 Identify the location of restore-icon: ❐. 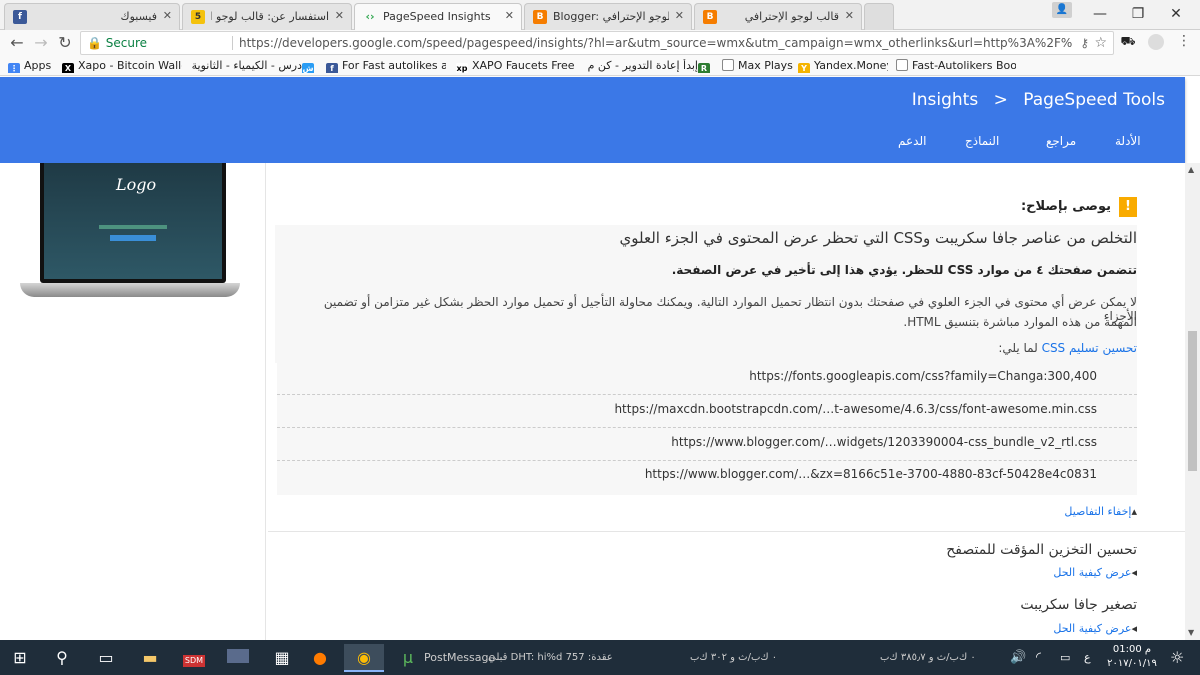
(1138, 14).